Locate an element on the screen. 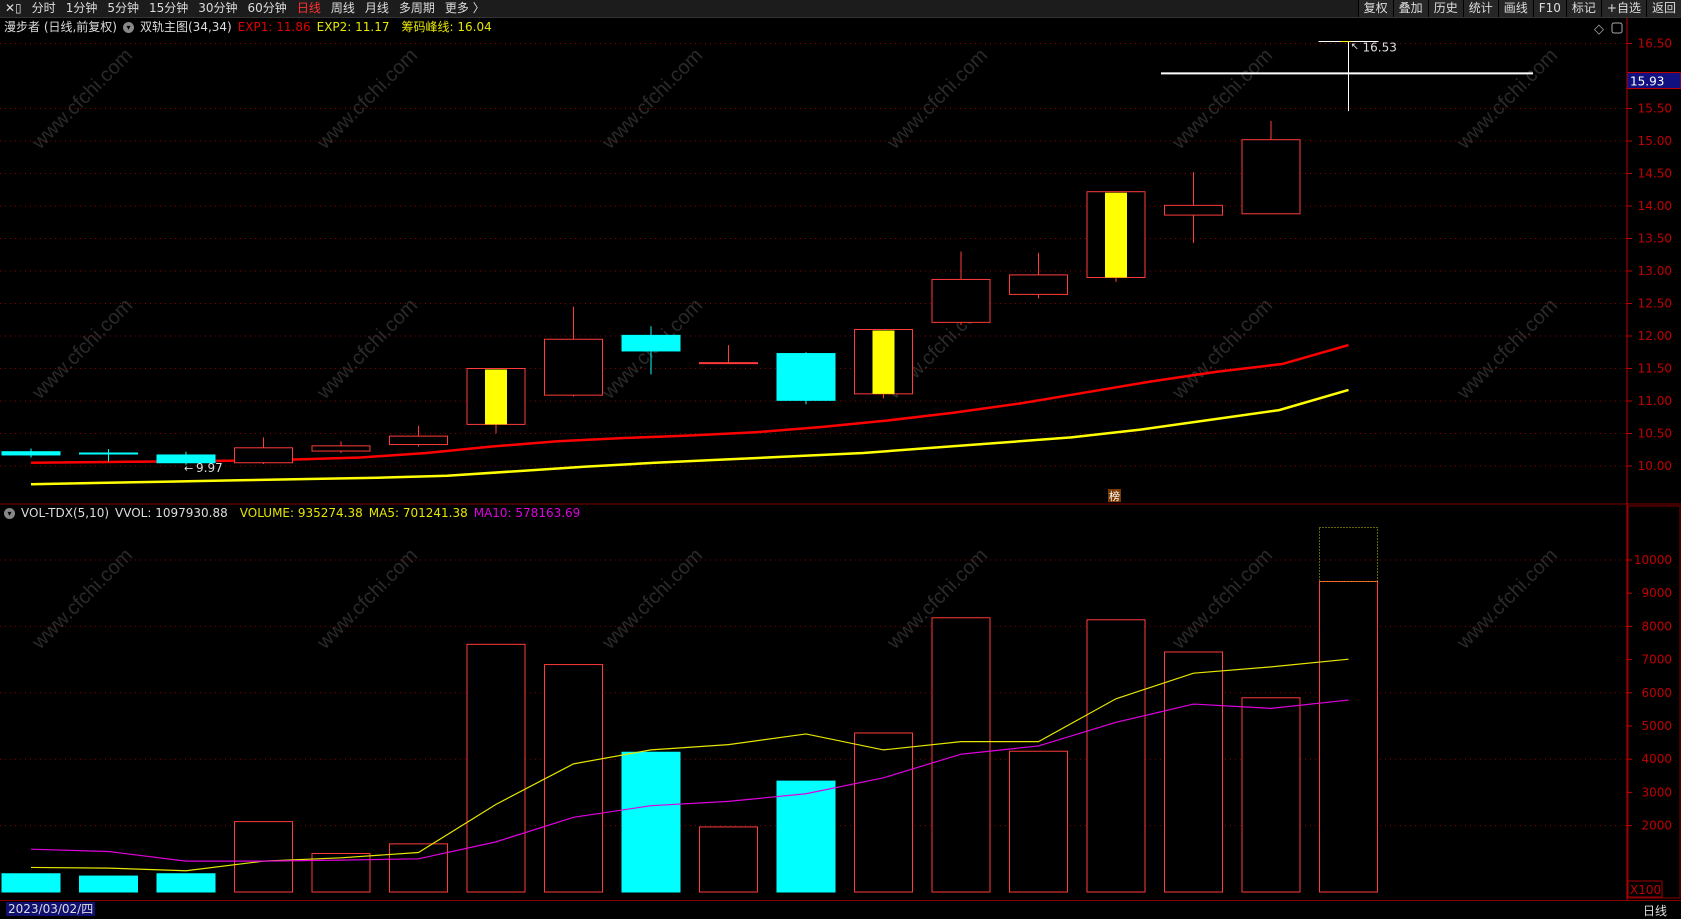 The height and width of the screenshot is (919, 1681). price-tick-label: 12.00 is located at coordinates (1655, 336).